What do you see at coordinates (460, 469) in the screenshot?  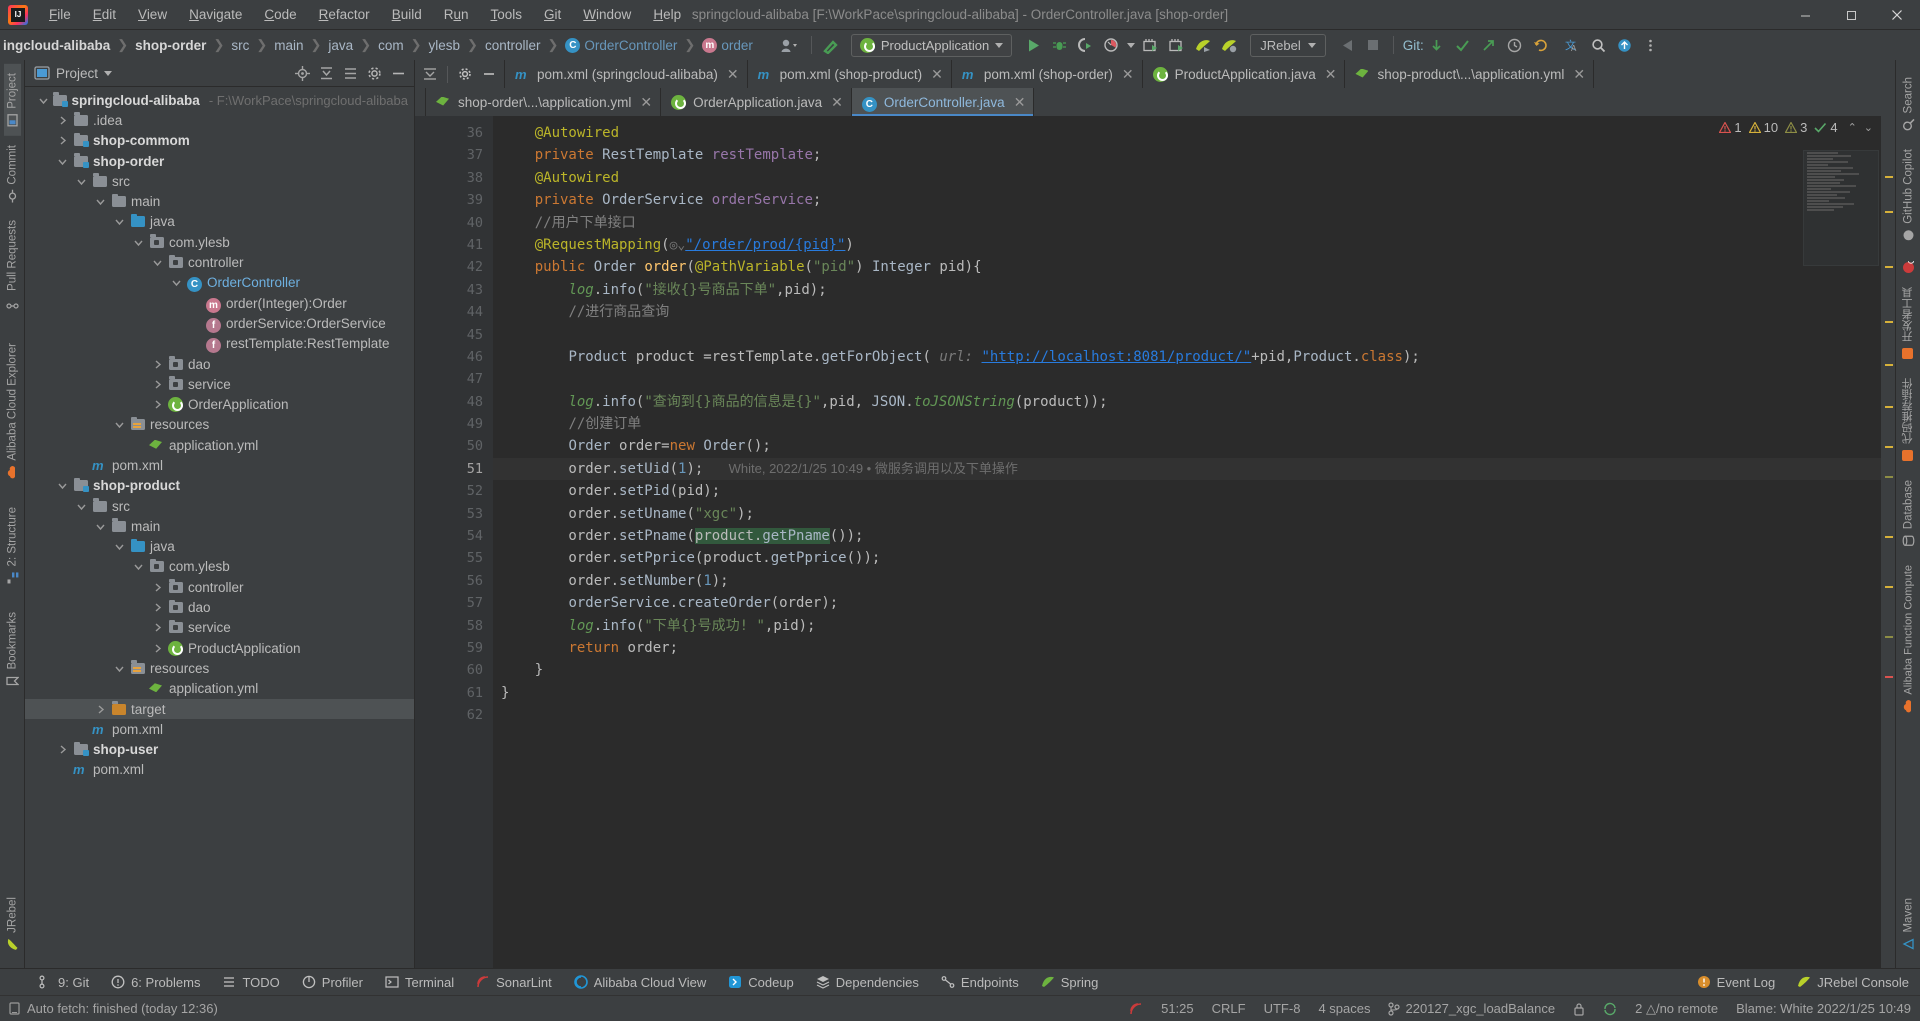 I see `gutter-line: 51` at bounding box center [460, 469].